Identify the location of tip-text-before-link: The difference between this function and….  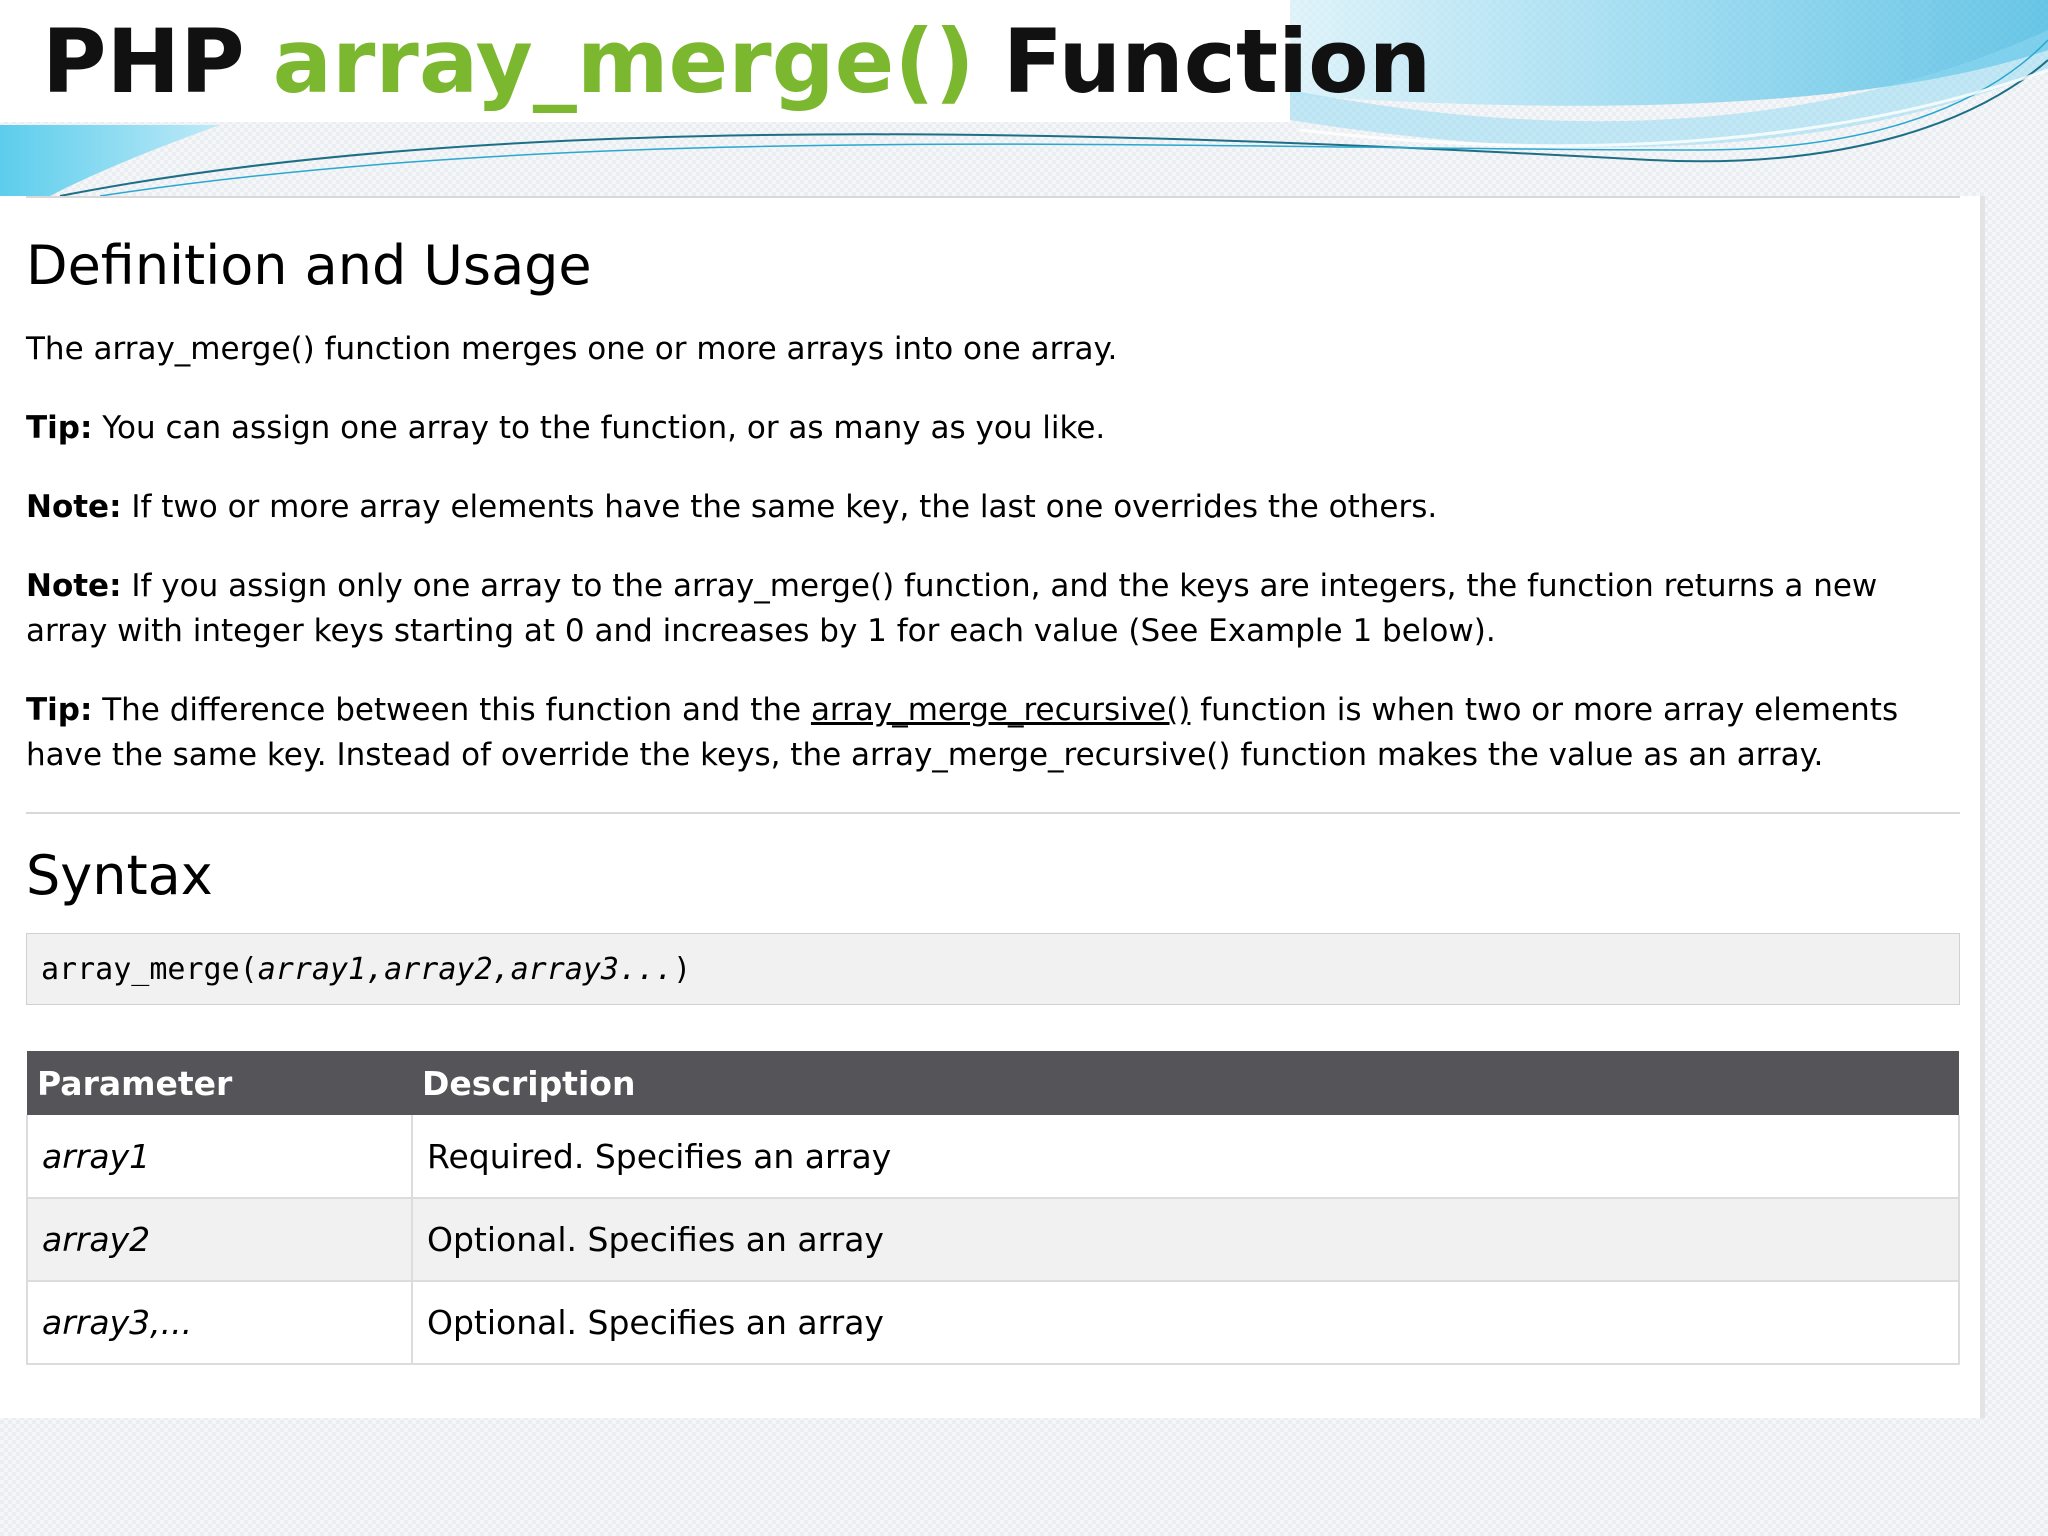
(452, 710).